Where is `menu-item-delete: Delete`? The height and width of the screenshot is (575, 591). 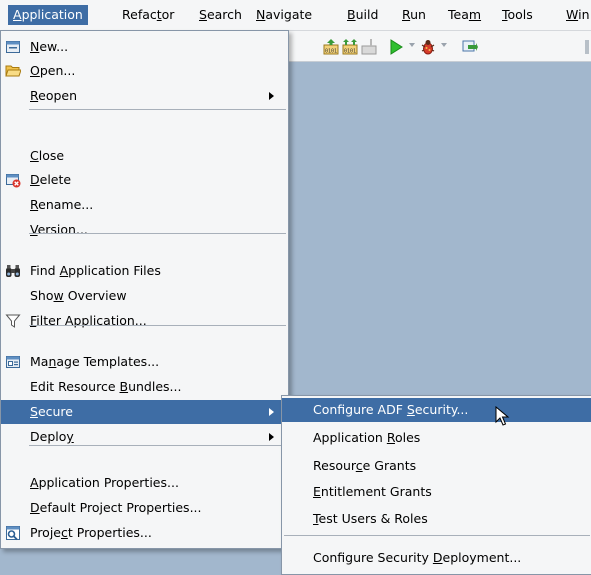
menu-item-delete: Delete is located at coordinates (144, 180).